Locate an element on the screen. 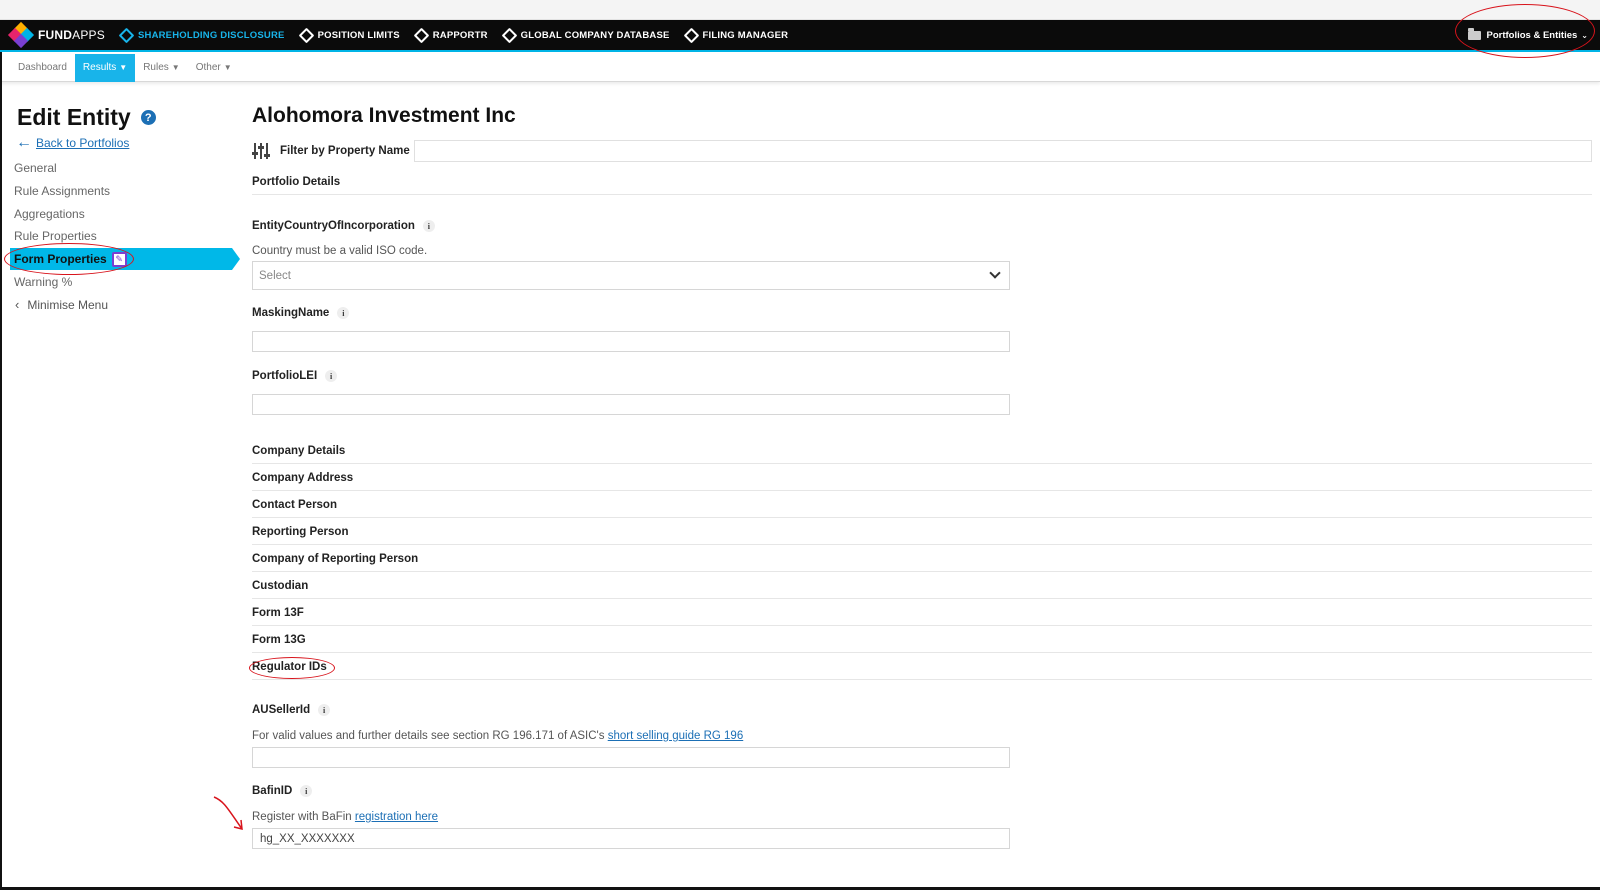 The width and height of the screenshot is (1600, 890). annotation-arrow-icon is located at coordinates (228, 813).